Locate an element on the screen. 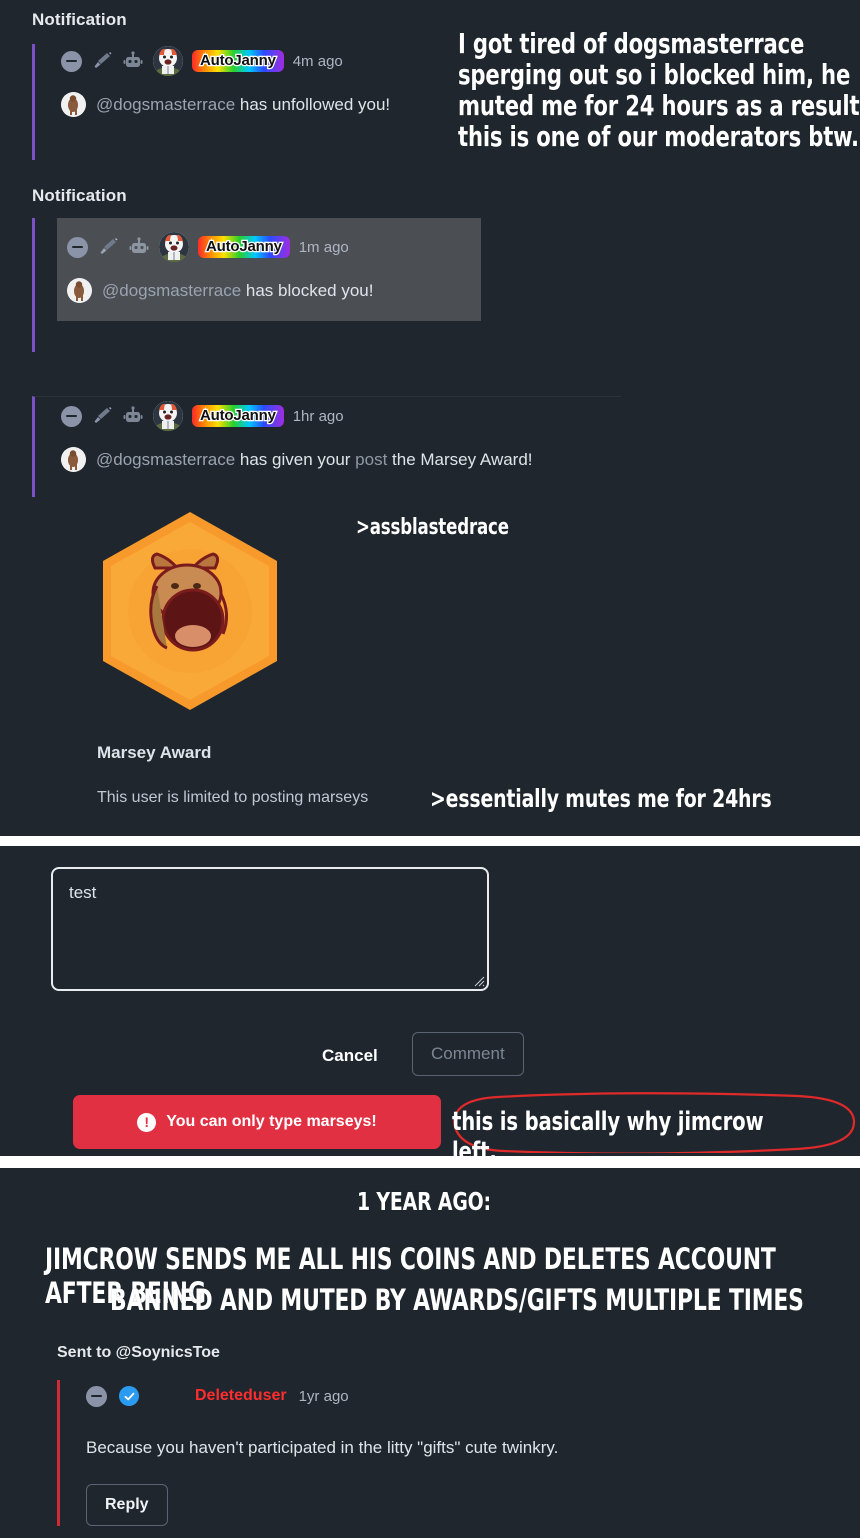 The image size is (860, 1538). notification-timestamp: 4m ago is located at coordinates (317, 61).